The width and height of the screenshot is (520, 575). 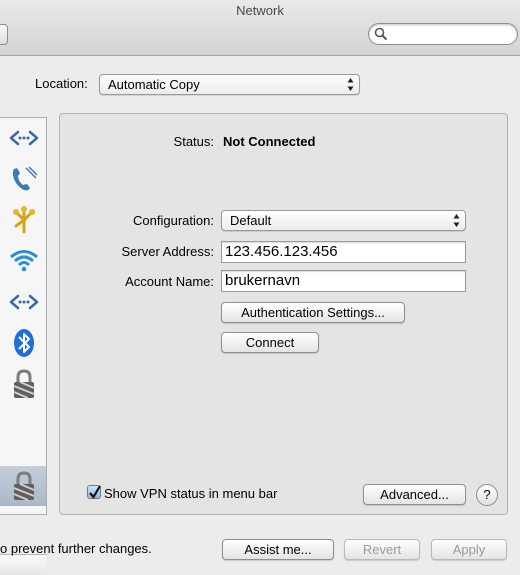 I want to click on window-title: Network, so click(x=260, y=10).